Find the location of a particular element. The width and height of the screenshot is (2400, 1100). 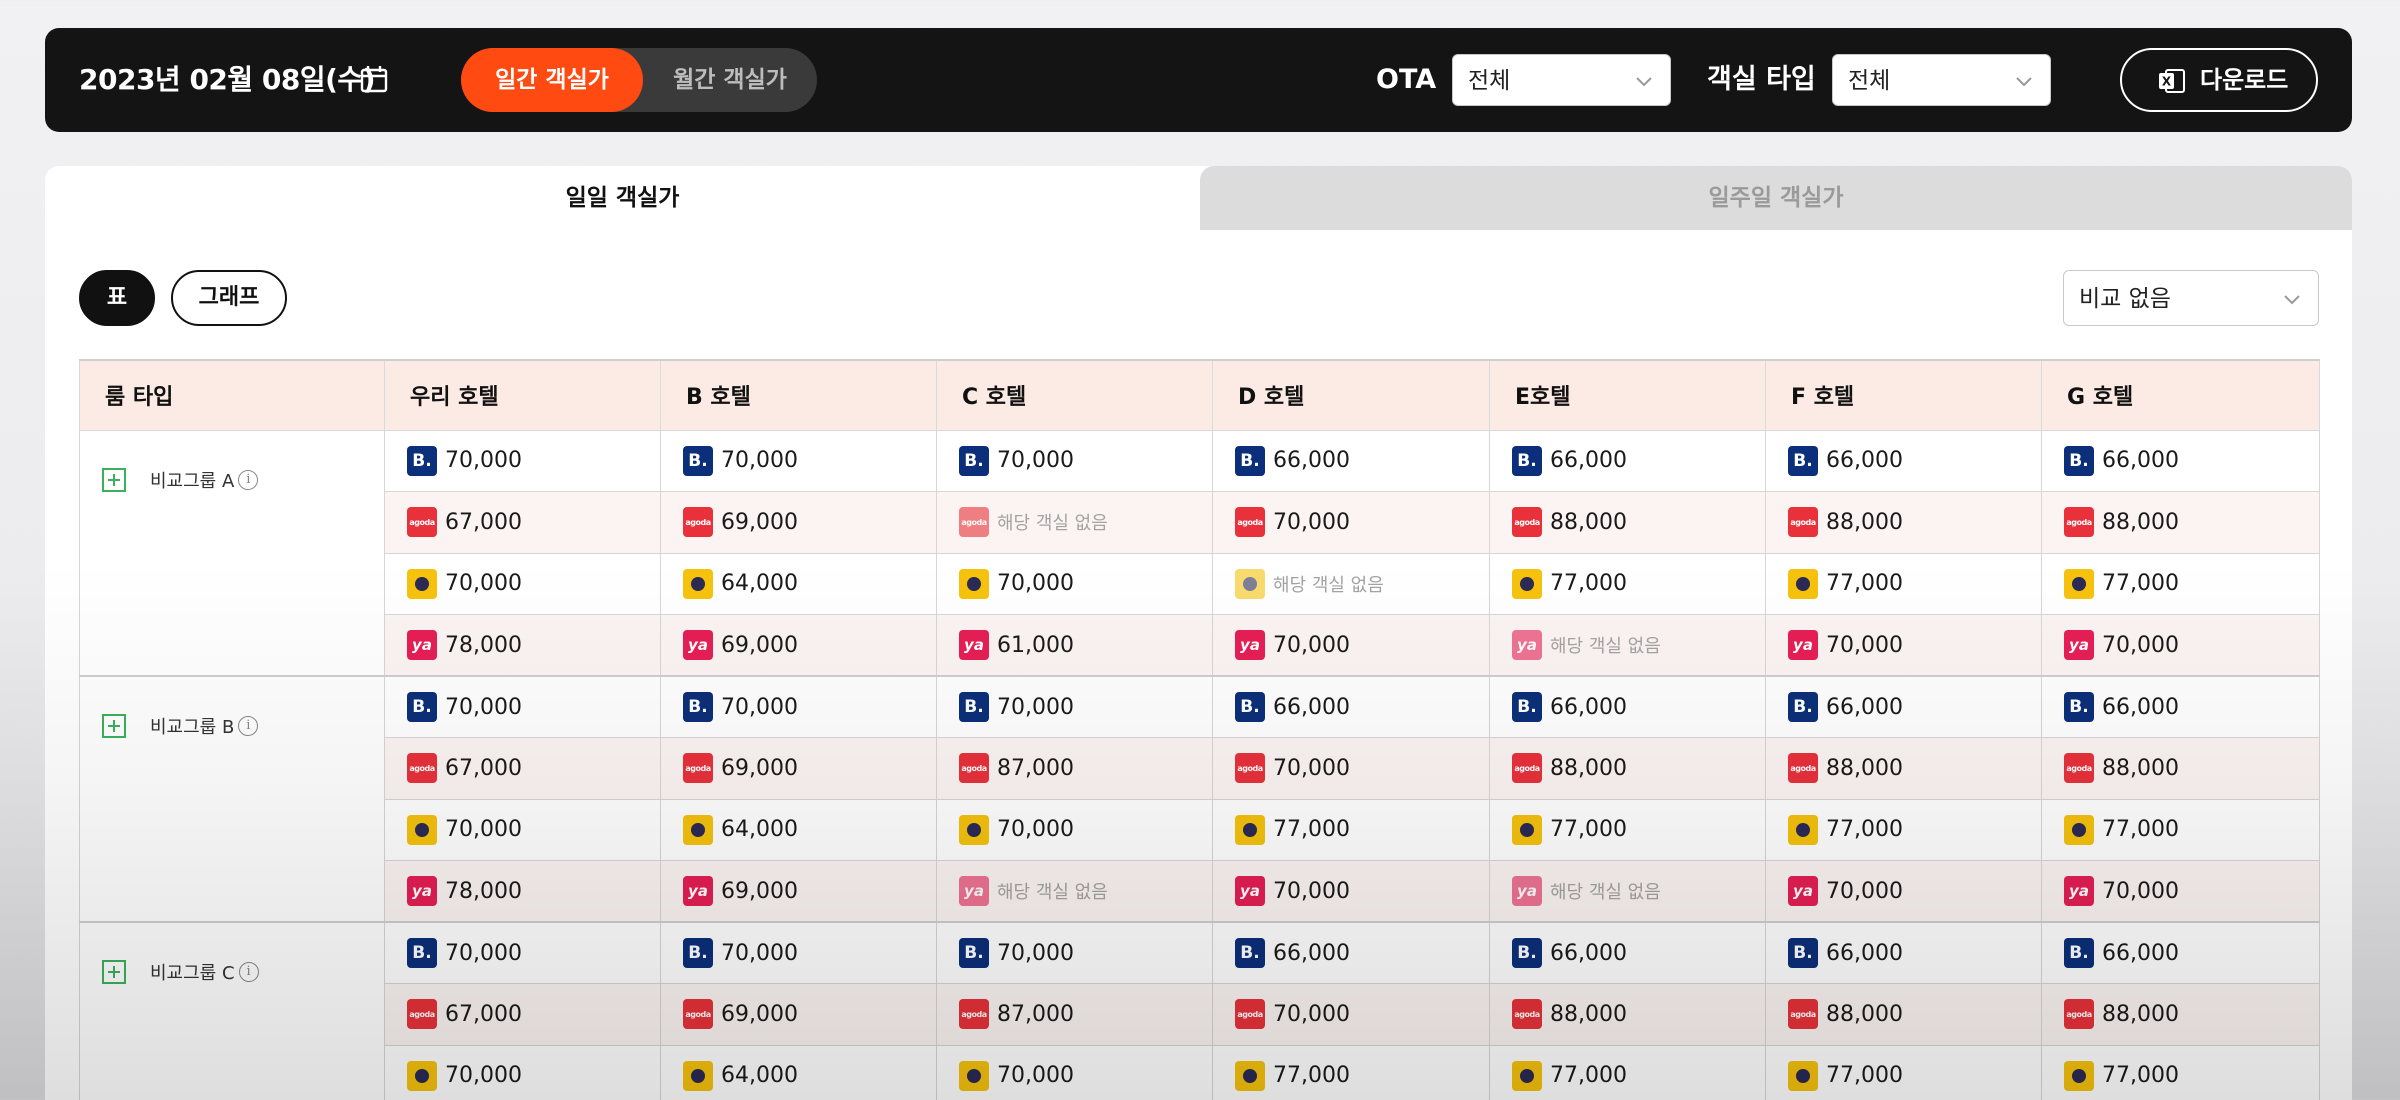

current-date: 2023년 02월 08일(수) is located at coordinates (227, 79).